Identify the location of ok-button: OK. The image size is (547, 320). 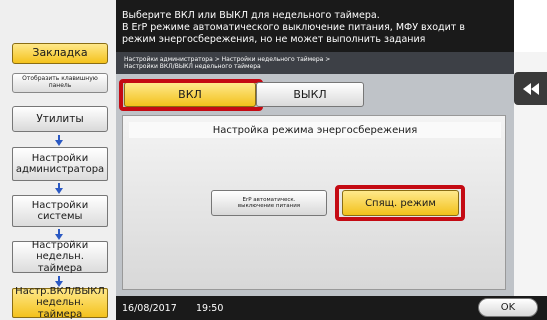
(508, 307).